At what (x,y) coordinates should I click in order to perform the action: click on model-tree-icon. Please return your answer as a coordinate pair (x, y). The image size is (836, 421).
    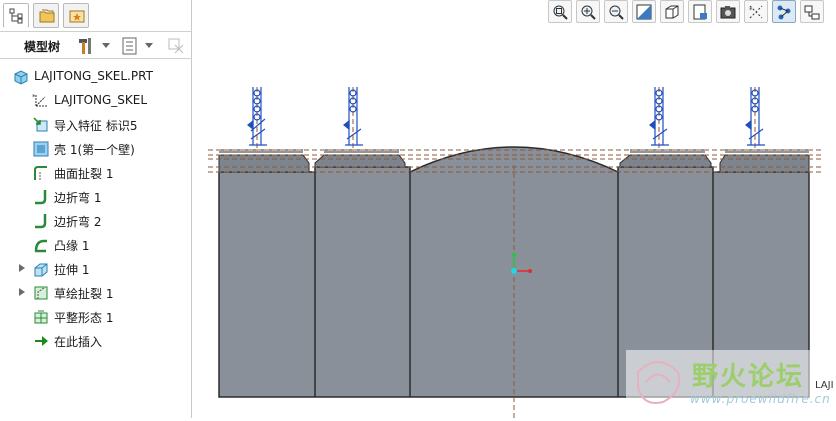
    Looking at the image, I should click on (16, 16).